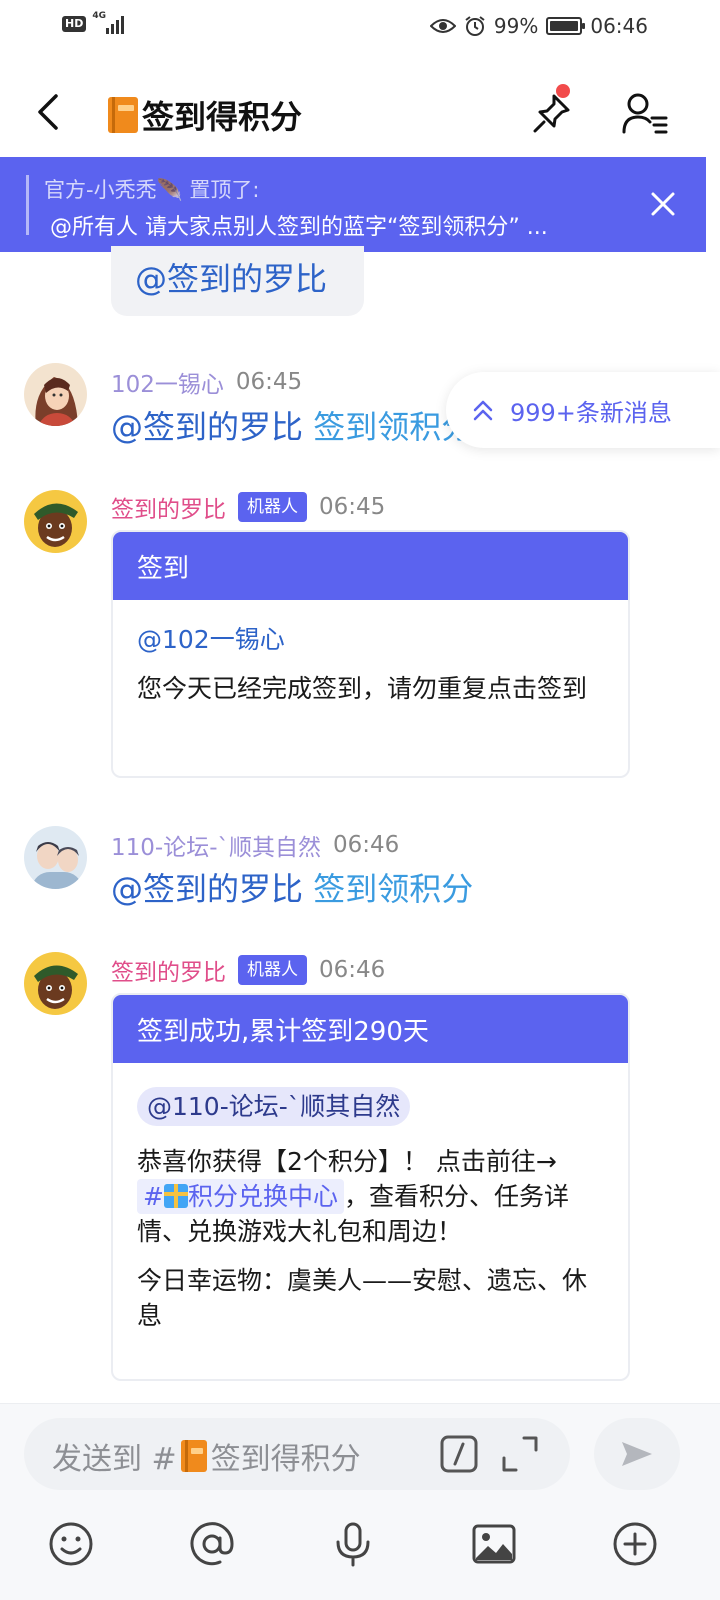 Image resolution: width=720 pixels, height=1600 pixels. Describe the element at coordinates (216, 845) in the screenshot. I see `sender-name: 110-论坛-ˋ顺其自然` at that location.